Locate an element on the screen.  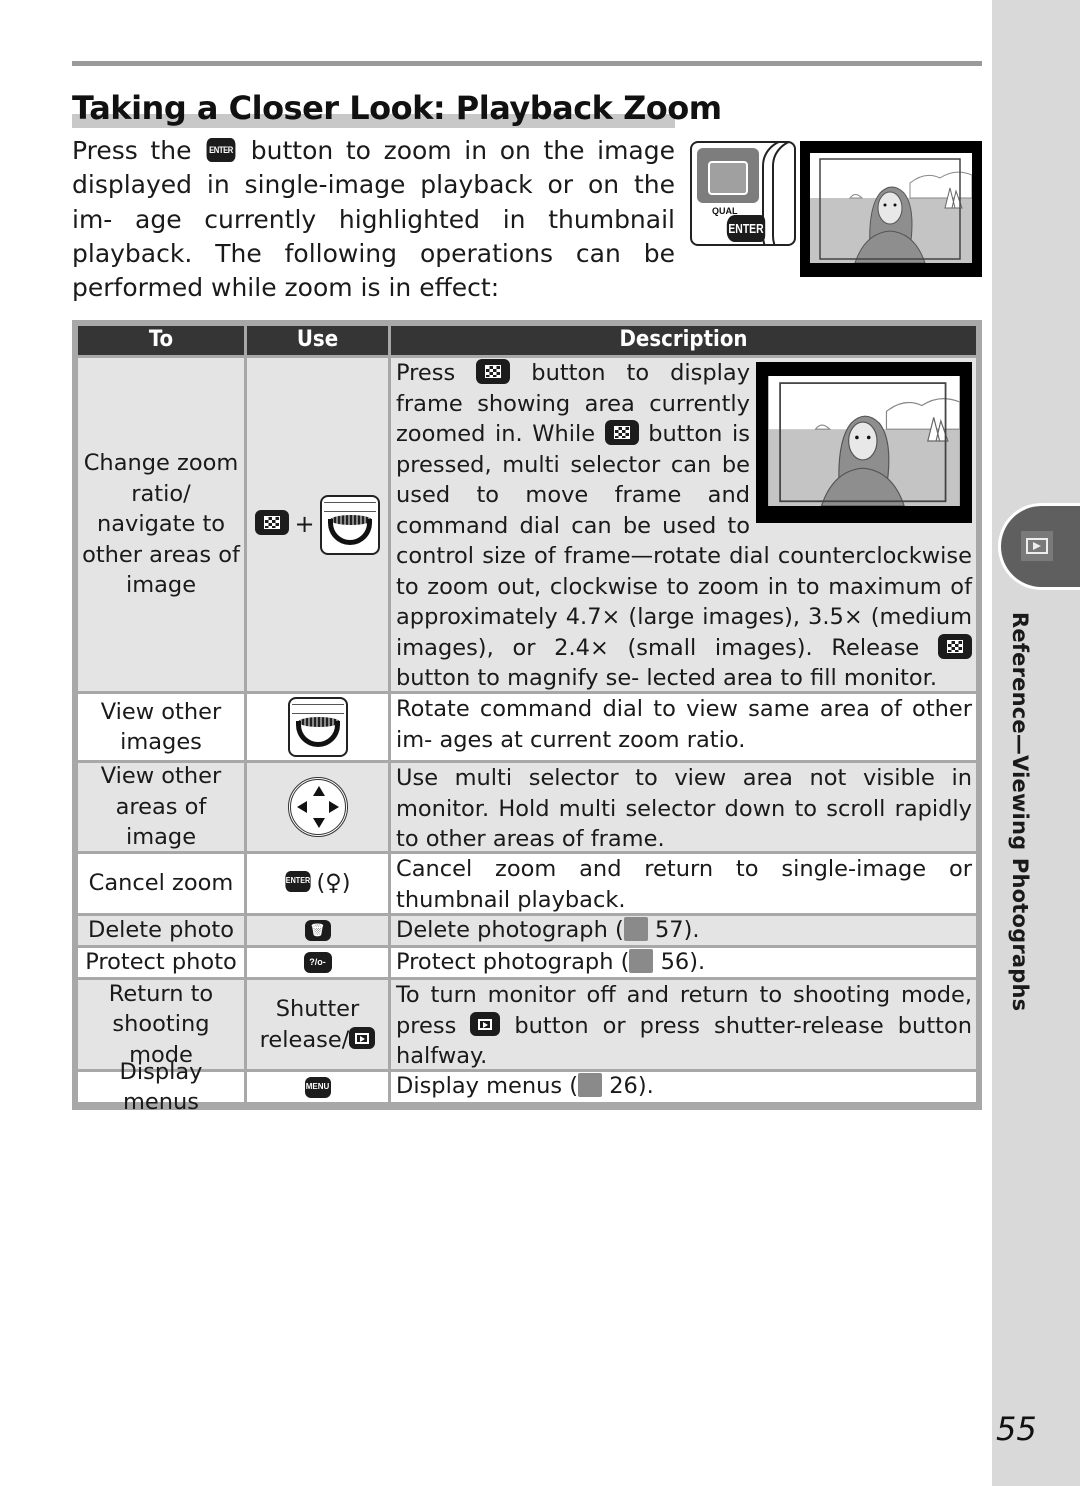
playback-icon is located at coordinates (1037, 546).